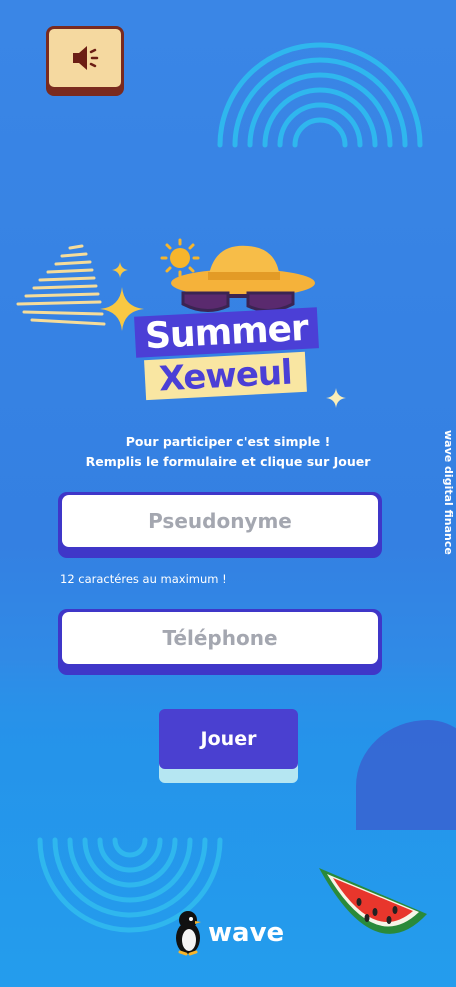 This screenshot has width=456, height=987. Describe the element at coordinates (225, 376) in the screenshot. I see `logo-line2: Xeweul` at that location.